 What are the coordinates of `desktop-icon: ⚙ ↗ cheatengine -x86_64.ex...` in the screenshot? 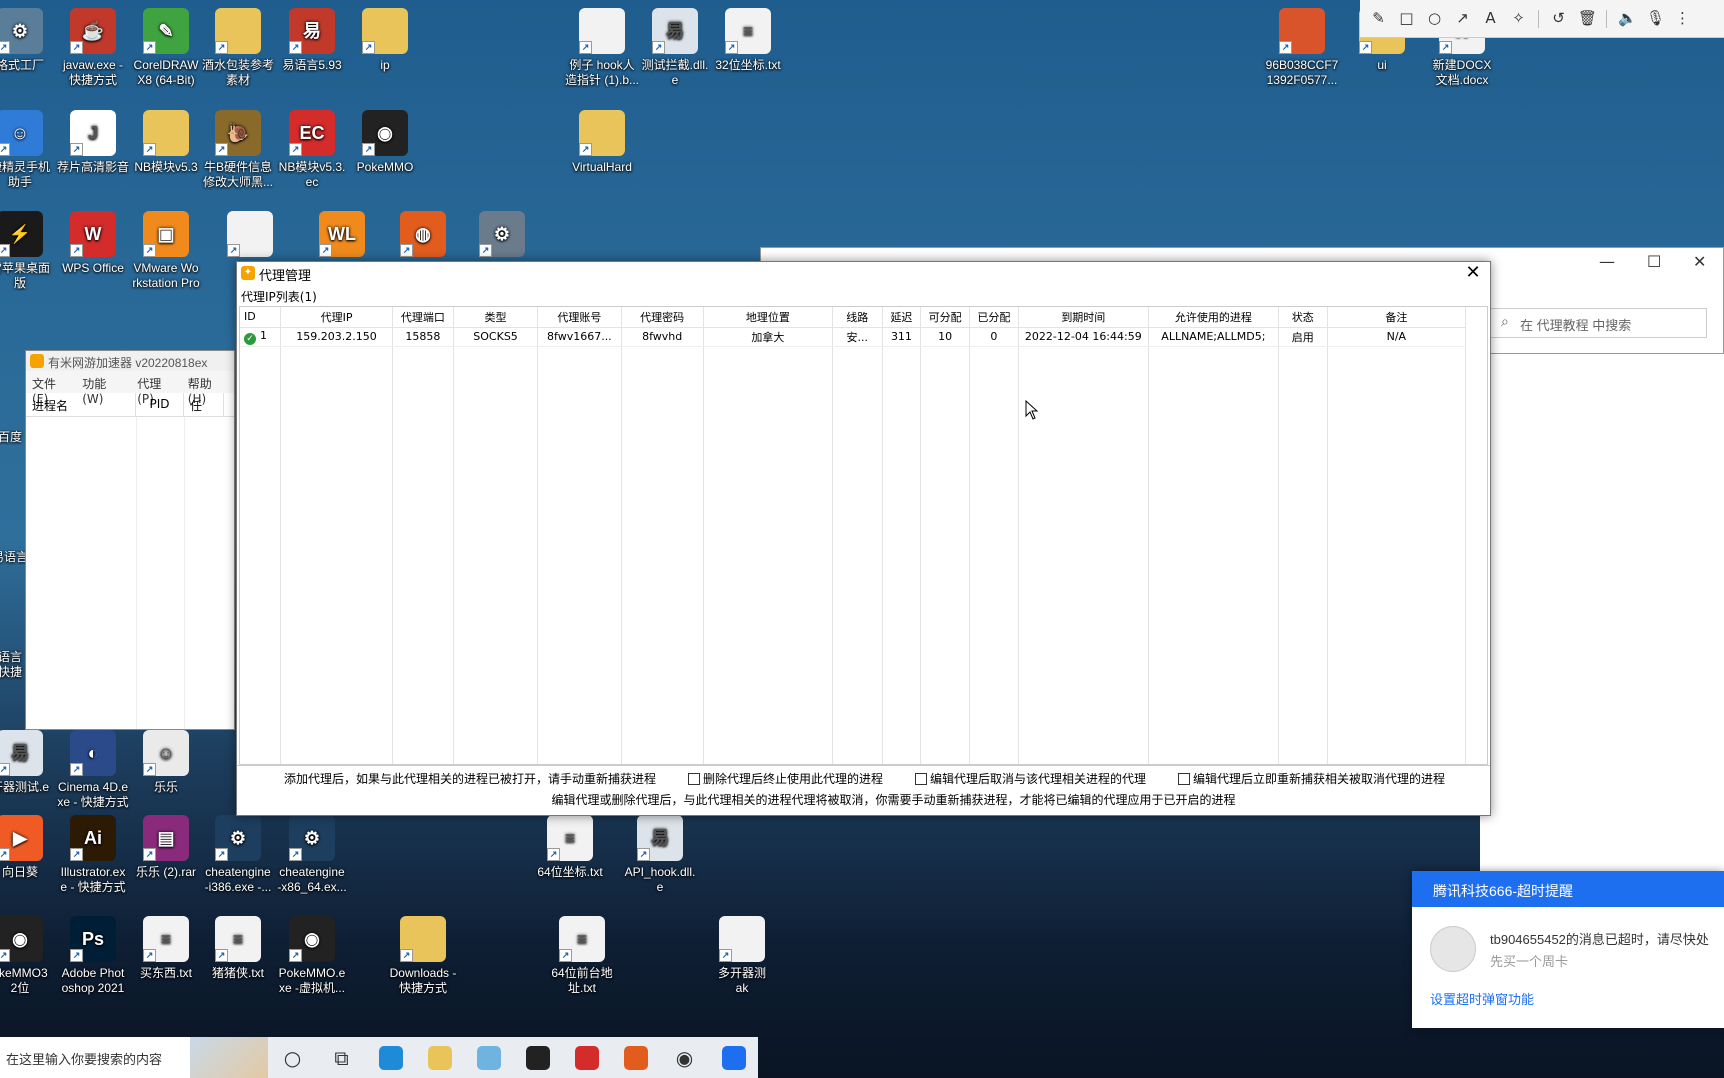 It's located at (312, 855).